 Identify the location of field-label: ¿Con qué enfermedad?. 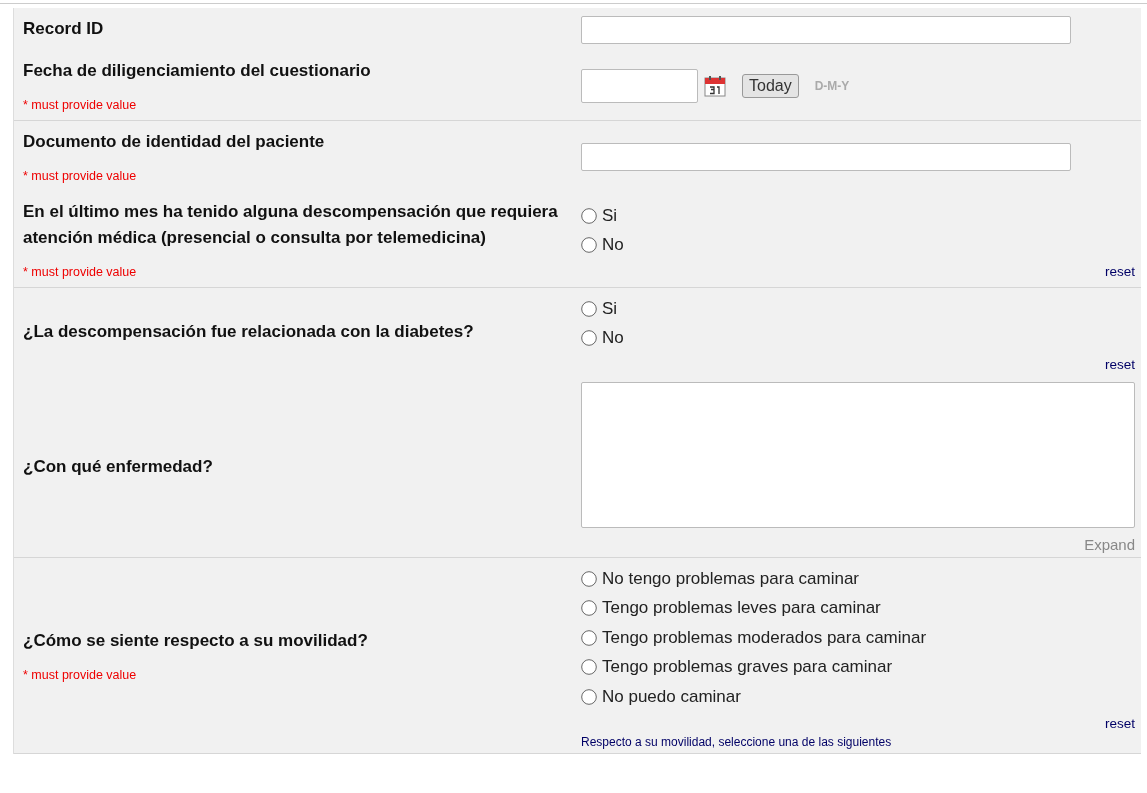
(118, 466).